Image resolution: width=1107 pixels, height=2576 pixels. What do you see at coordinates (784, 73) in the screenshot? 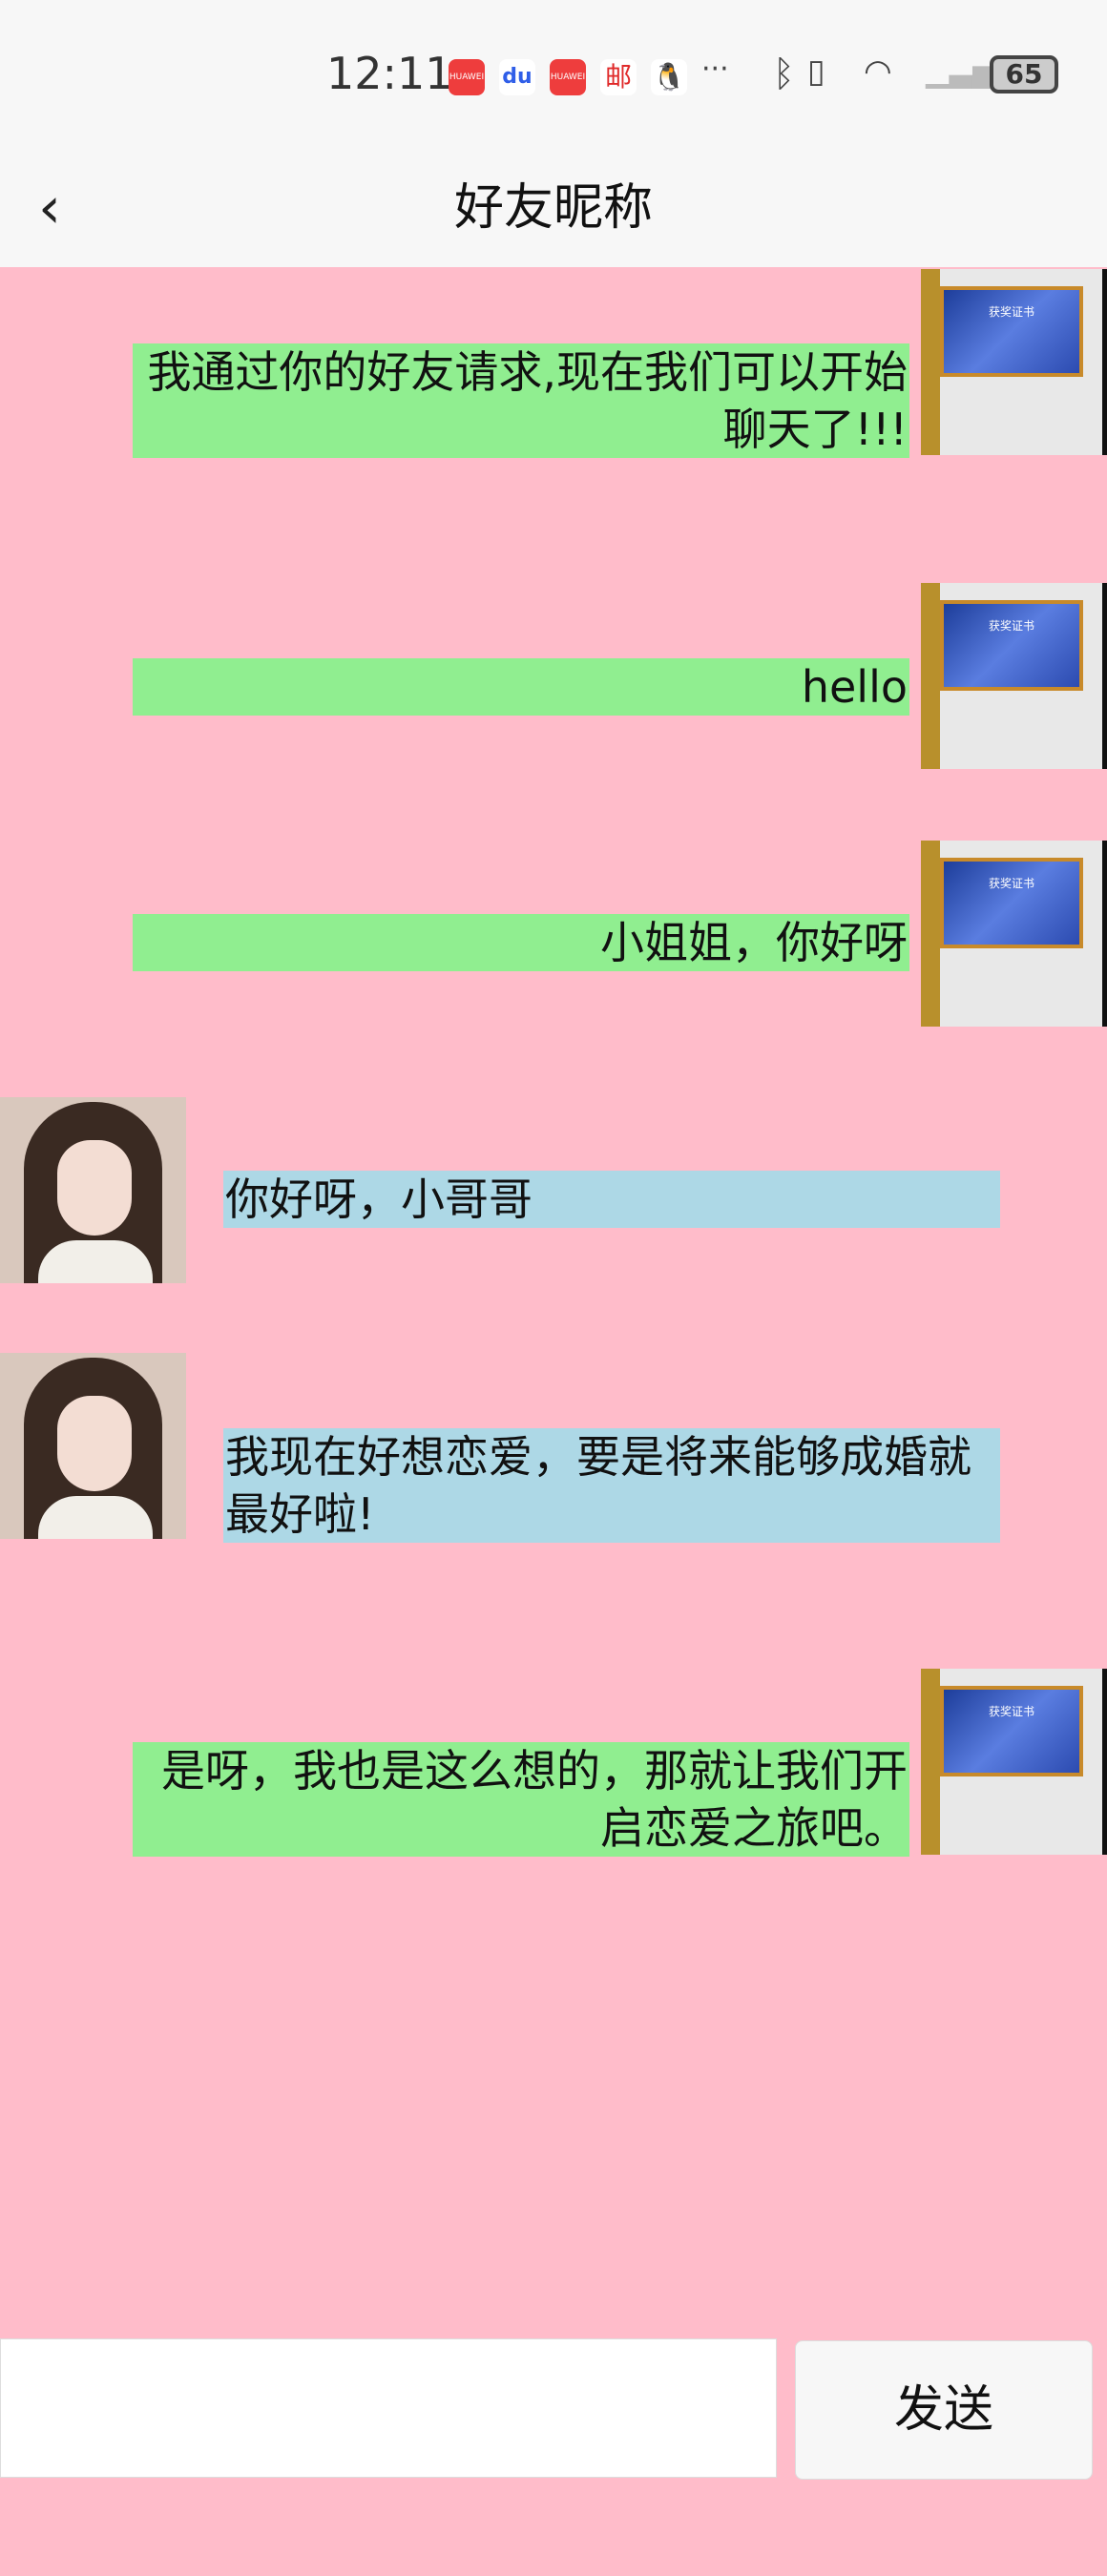
I see `bluetooth-icon: ᛒ` at bounding box center [784, 73].